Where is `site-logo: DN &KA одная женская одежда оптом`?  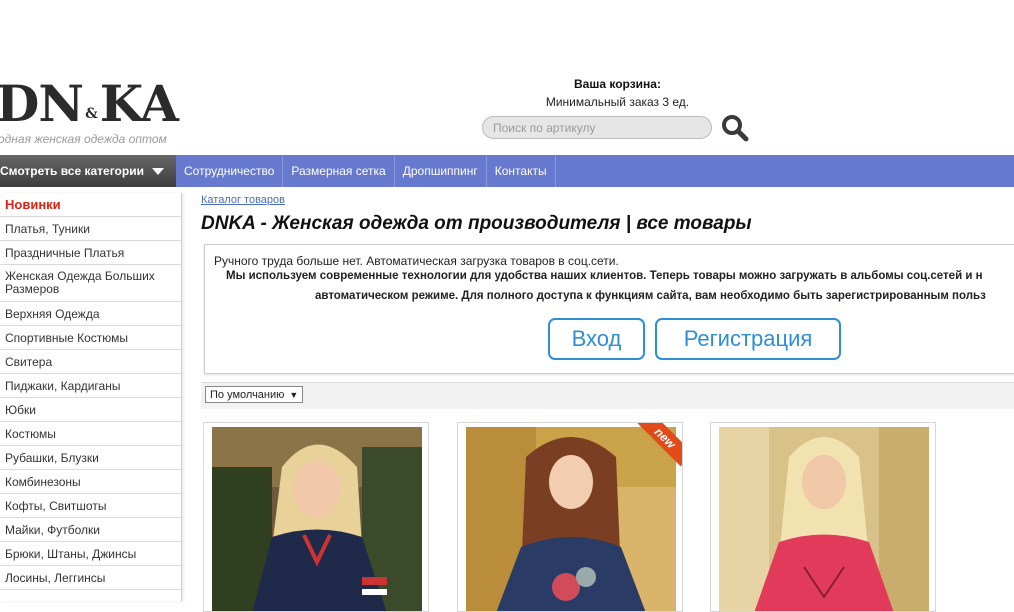 site-logo: DN &KA одная женская одежда оптом is located at coordinates (90, 111).